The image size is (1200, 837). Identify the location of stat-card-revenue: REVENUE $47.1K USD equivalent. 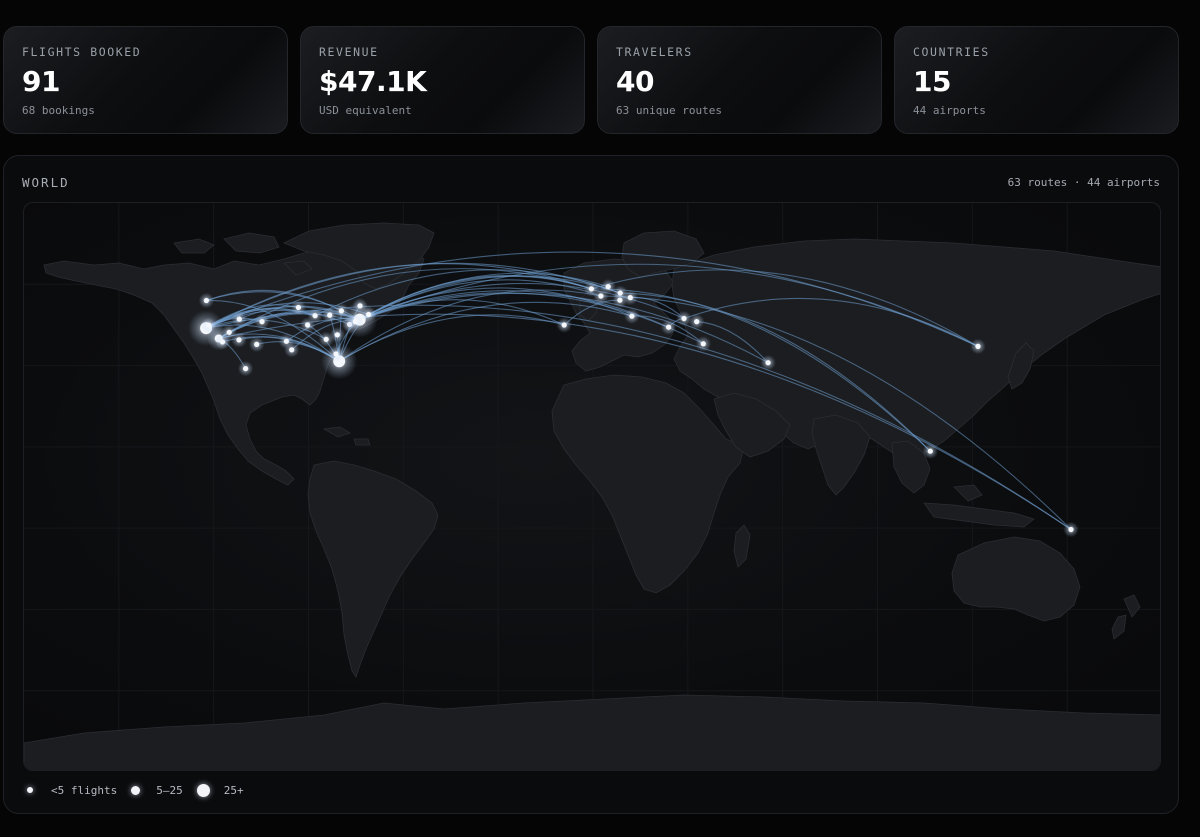
(442, 80).